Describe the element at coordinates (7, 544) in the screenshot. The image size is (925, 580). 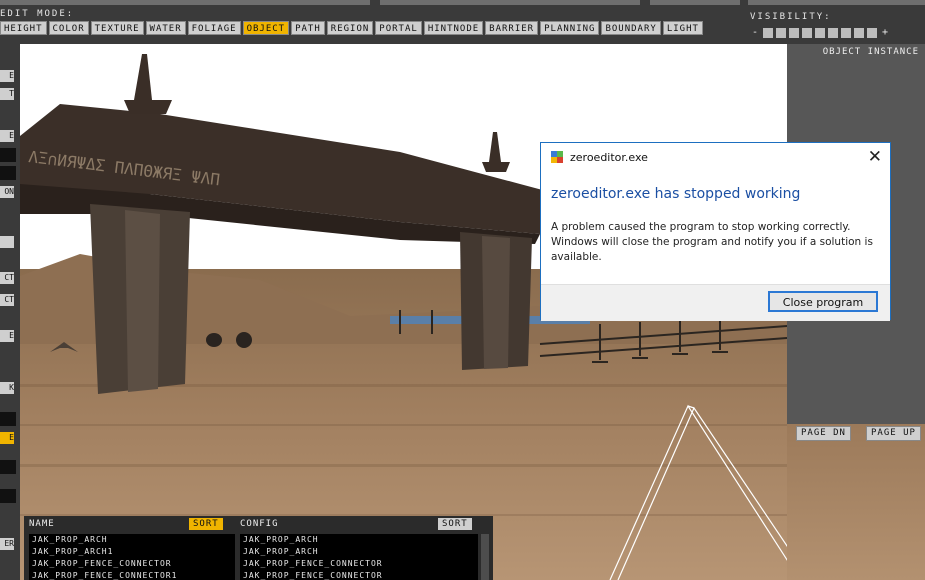
I see `left-tool-button: ER` at that location.